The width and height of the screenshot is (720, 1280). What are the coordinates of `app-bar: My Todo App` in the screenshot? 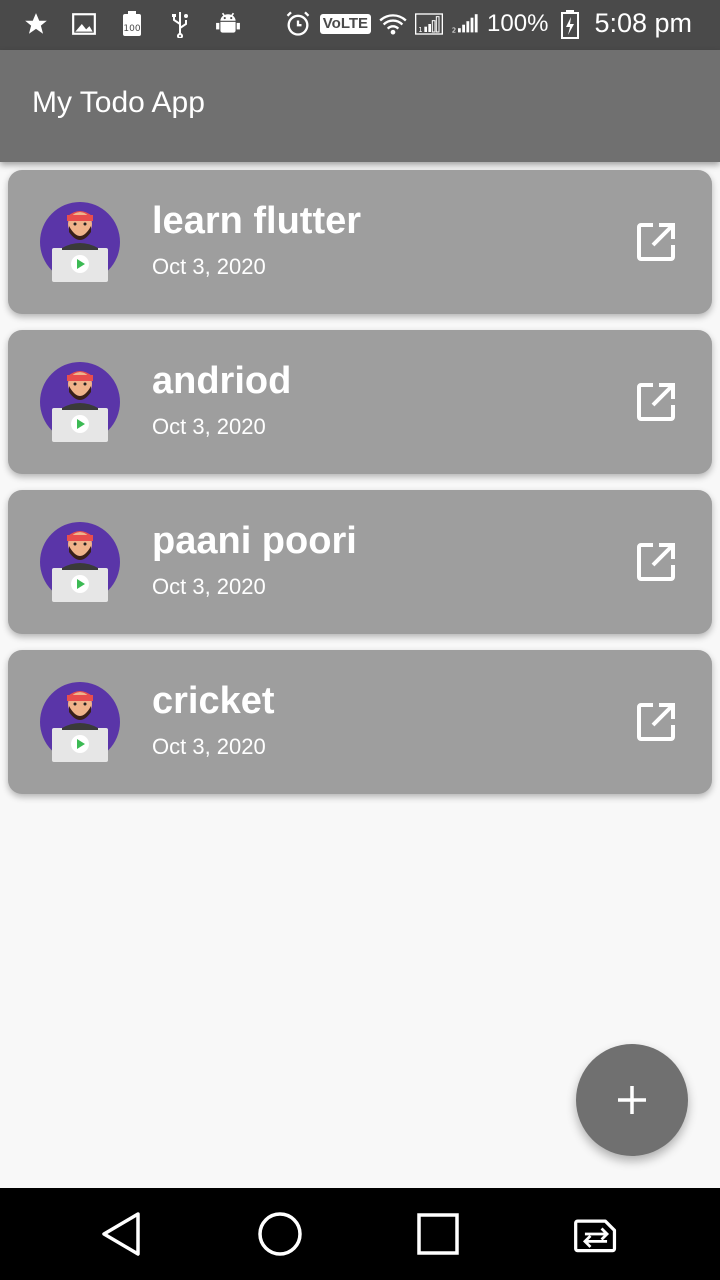 It's located at (360, 106).